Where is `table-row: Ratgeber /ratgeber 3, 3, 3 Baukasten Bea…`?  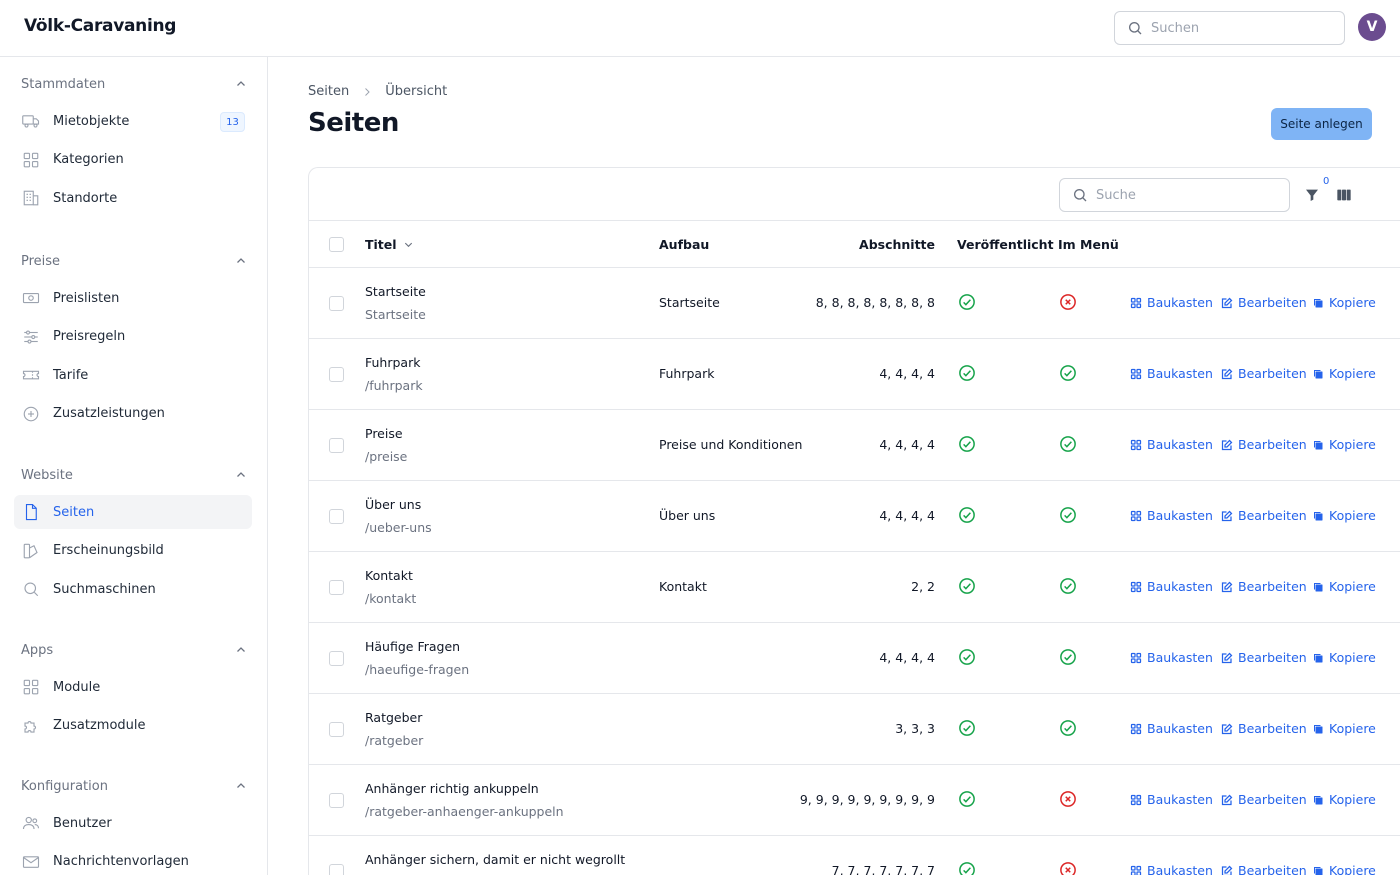 table-row: Ratgeber /ratgeber 3, 3, 3 Baukasten Bea… is located at coordinates (854, 729).